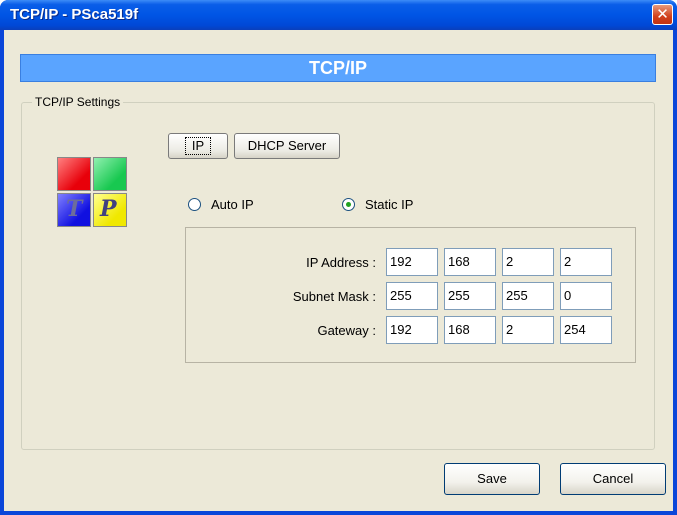  I want to click on title-bar: TCP/IP - PSca519f ✕, so click(338, 15).